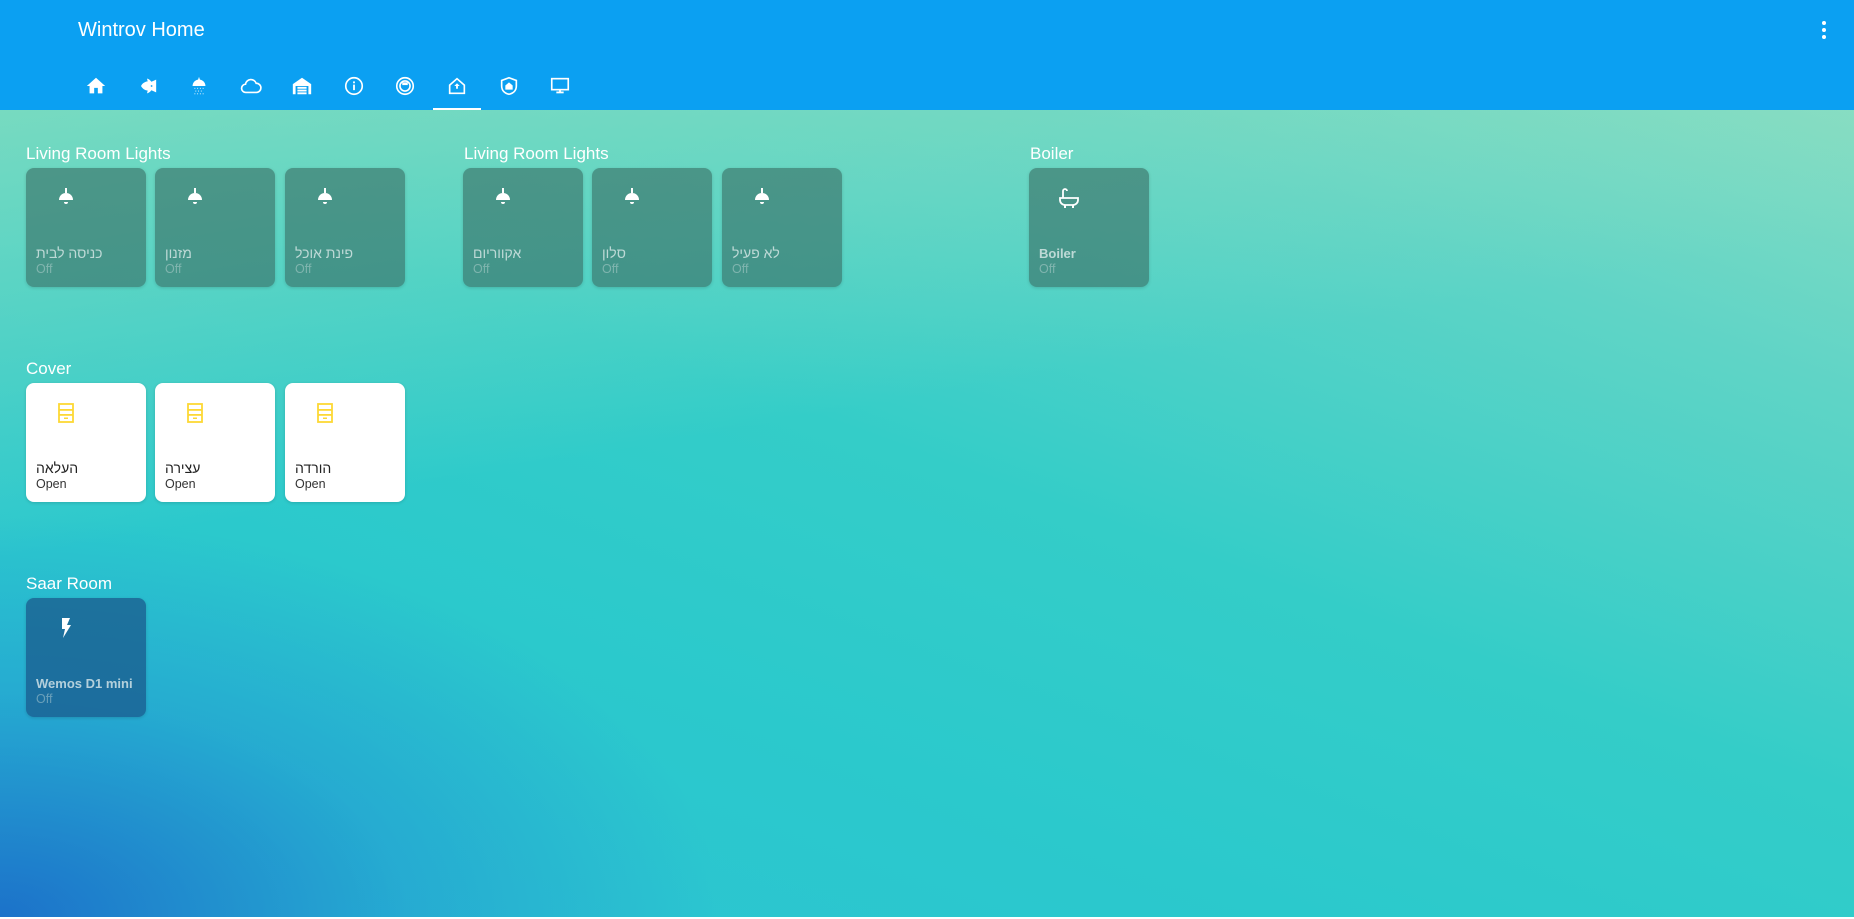 This screenshot has width=1854, height=919. Describe the element at coordinates (313, 468) in the screenshot. I see `cover-name: הורדה` at that location.